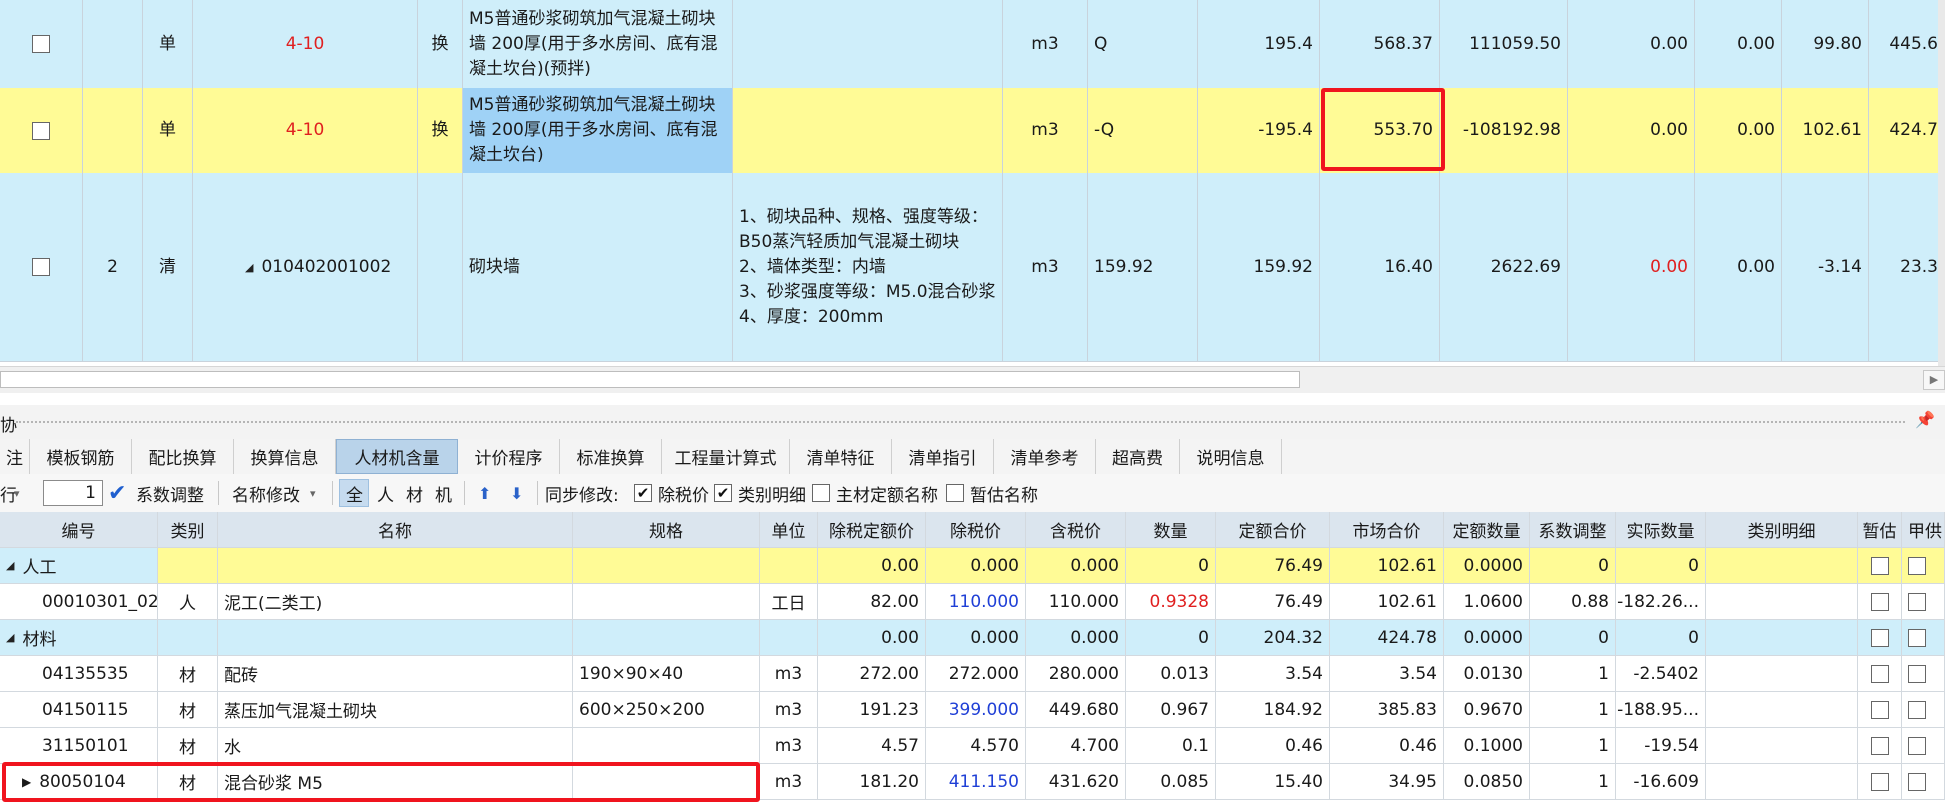  Describe the element at coordinates (395, 673) in the screenshot. I see `cell-name: 配砖` at that location.